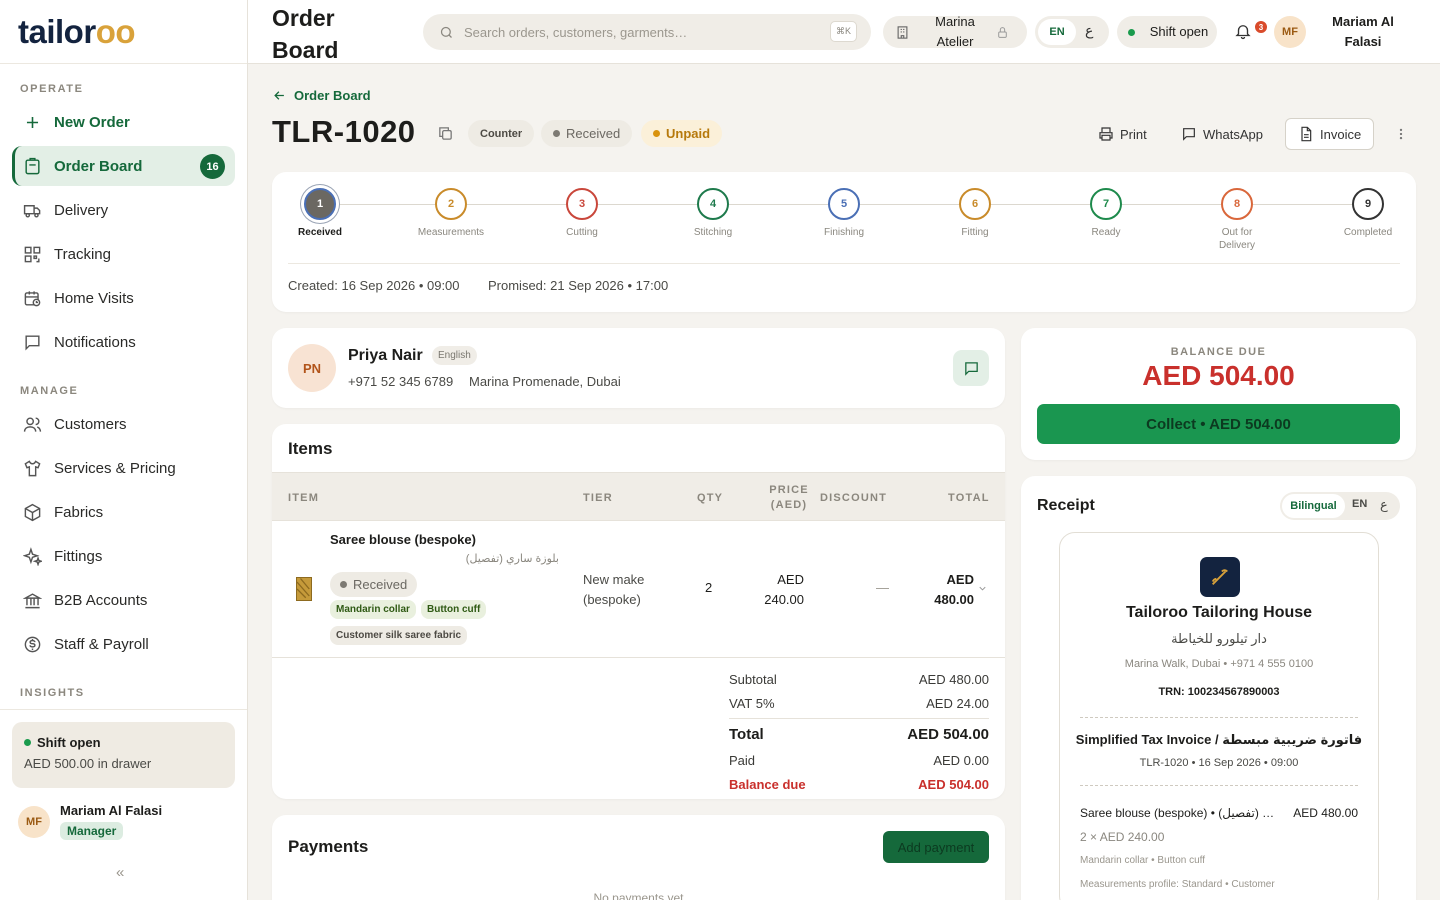 This screenshot has height=900, width=1440. Describe the element at coordinates (955, 31) in the screenshot. I see `branch-selector: Marina Atelier` at that location.